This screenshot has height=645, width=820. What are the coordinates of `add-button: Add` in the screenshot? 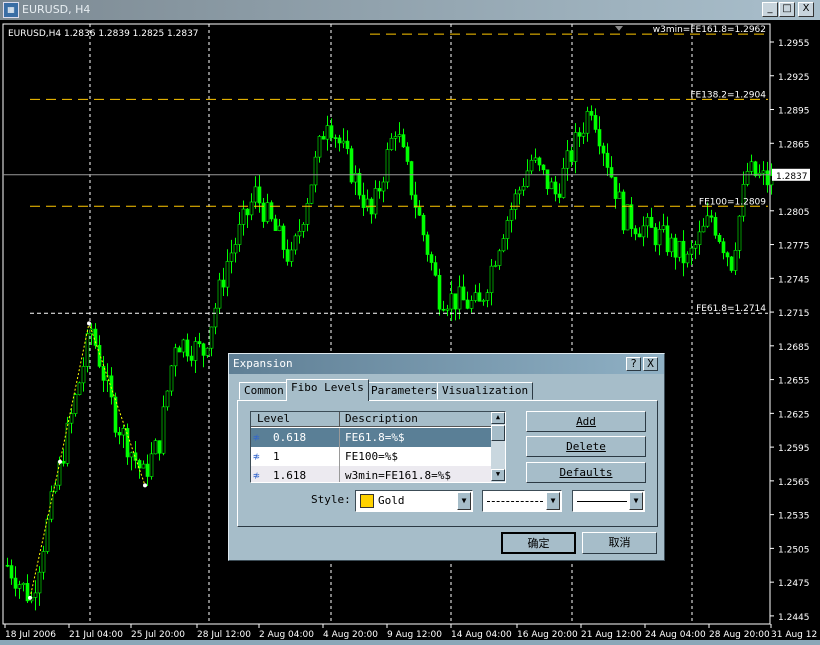 It's located at (586, 421).